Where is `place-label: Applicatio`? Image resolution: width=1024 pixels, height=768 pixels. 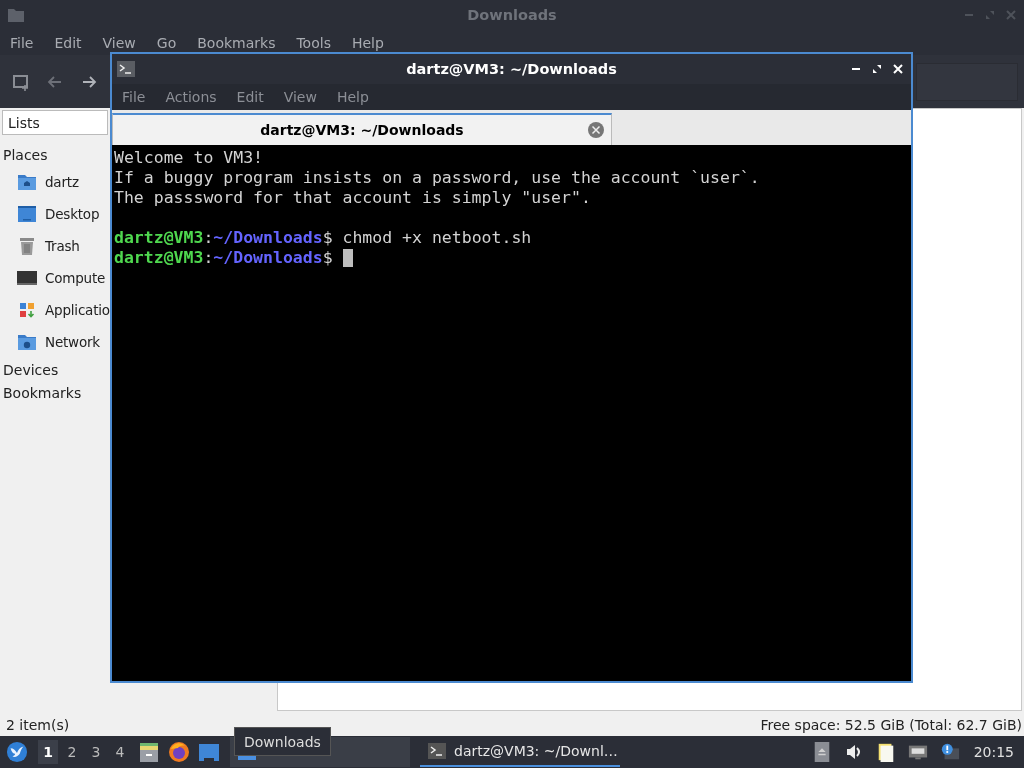
place-label: Applicatio is located at coordinates (77, 310).